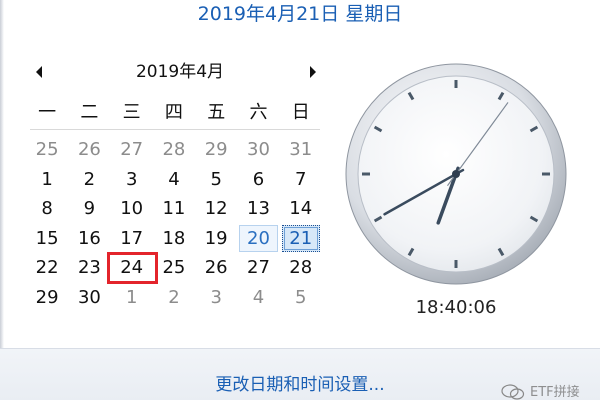  I want to click on weekday-label: 五, so click(216, 112).